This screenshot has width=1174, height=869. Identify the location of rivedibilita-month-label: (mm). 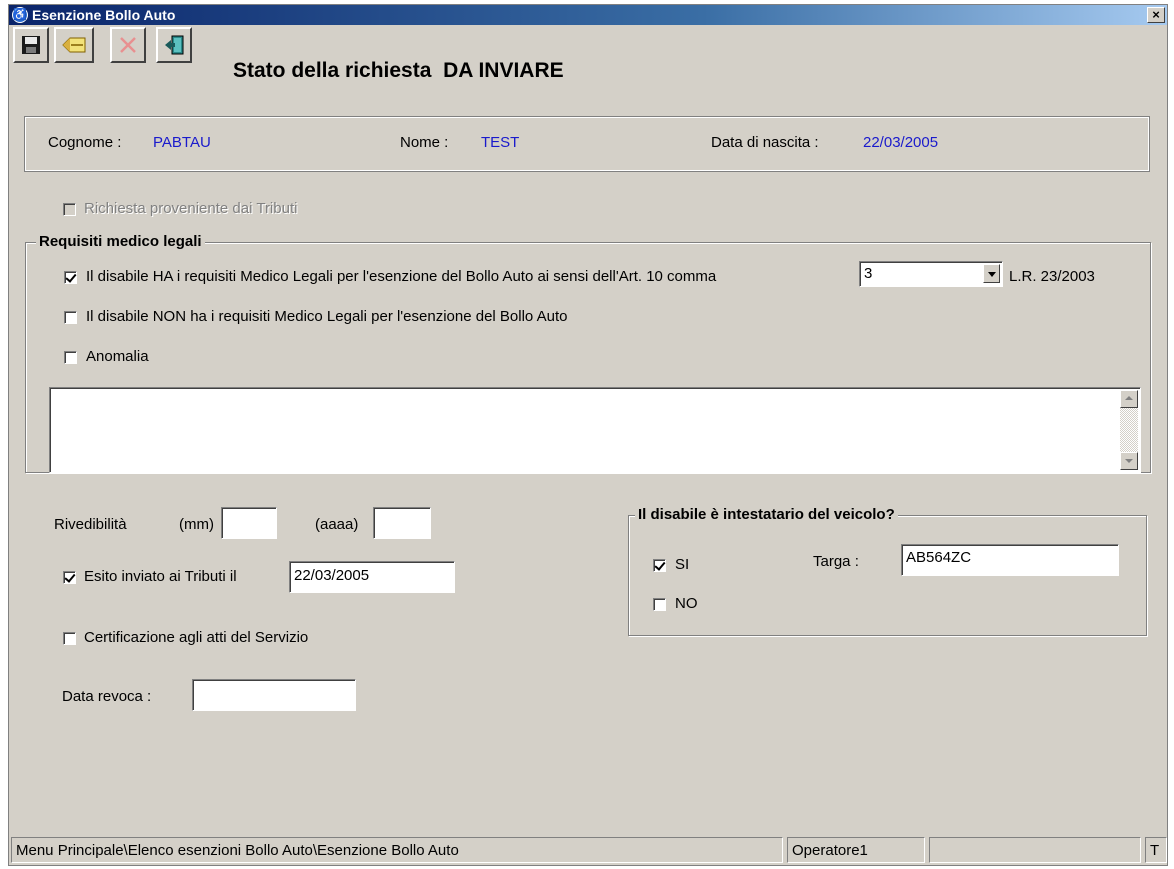
(196, 524).